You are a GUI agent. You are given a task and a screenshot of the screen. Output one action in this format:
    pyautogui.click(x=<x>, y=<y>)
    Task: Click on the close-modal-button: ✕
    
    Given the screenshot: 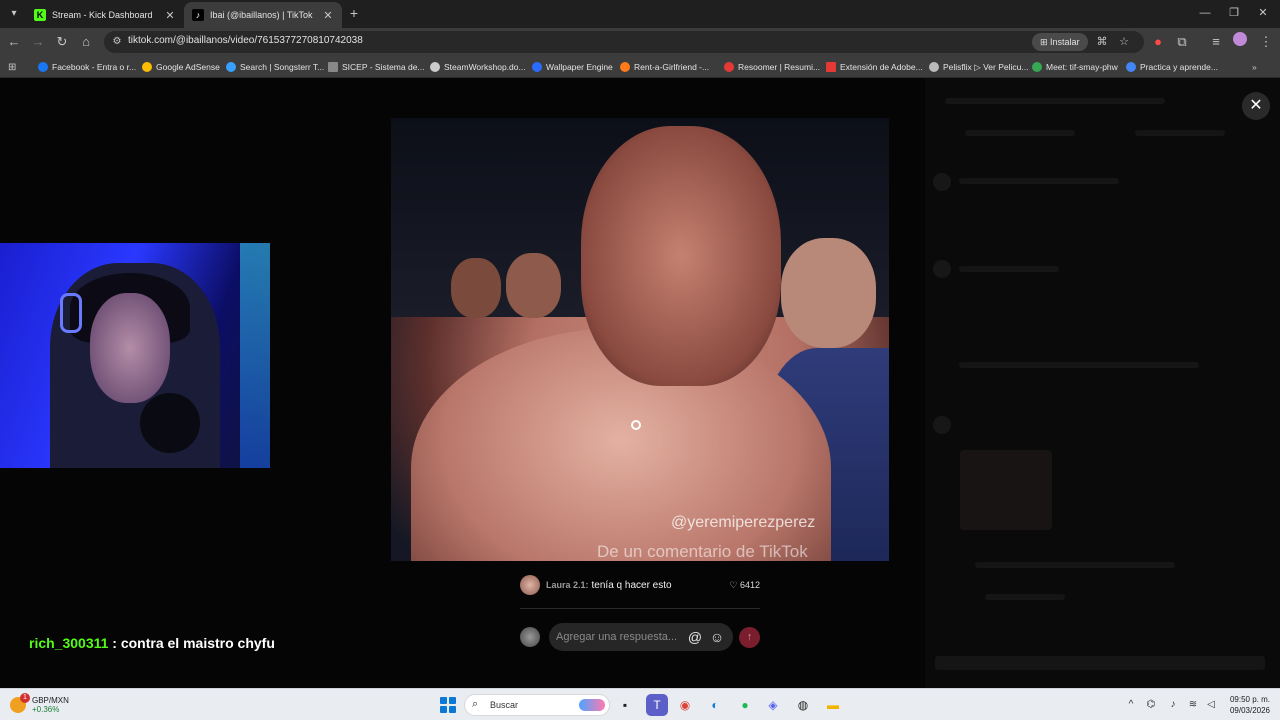 What is the action you would take?
    pyautogui.click(x=1256, y=106)
    